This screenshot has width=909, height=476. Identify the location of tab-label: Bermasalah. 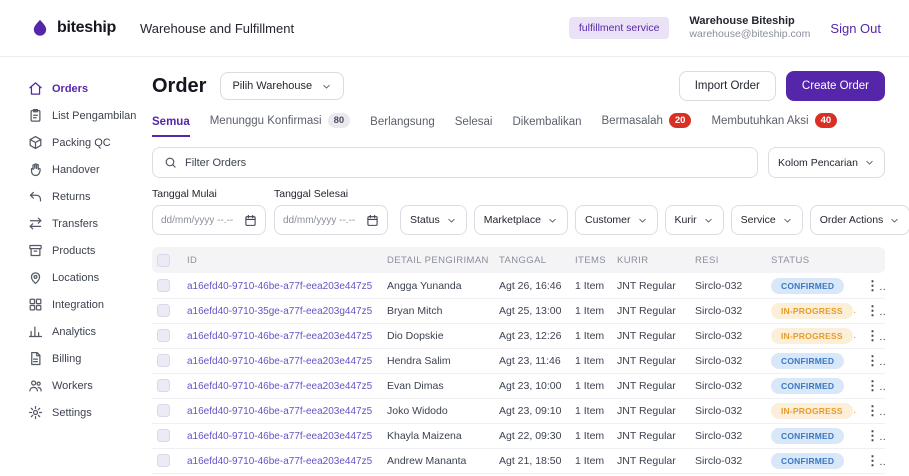
(632, 120).